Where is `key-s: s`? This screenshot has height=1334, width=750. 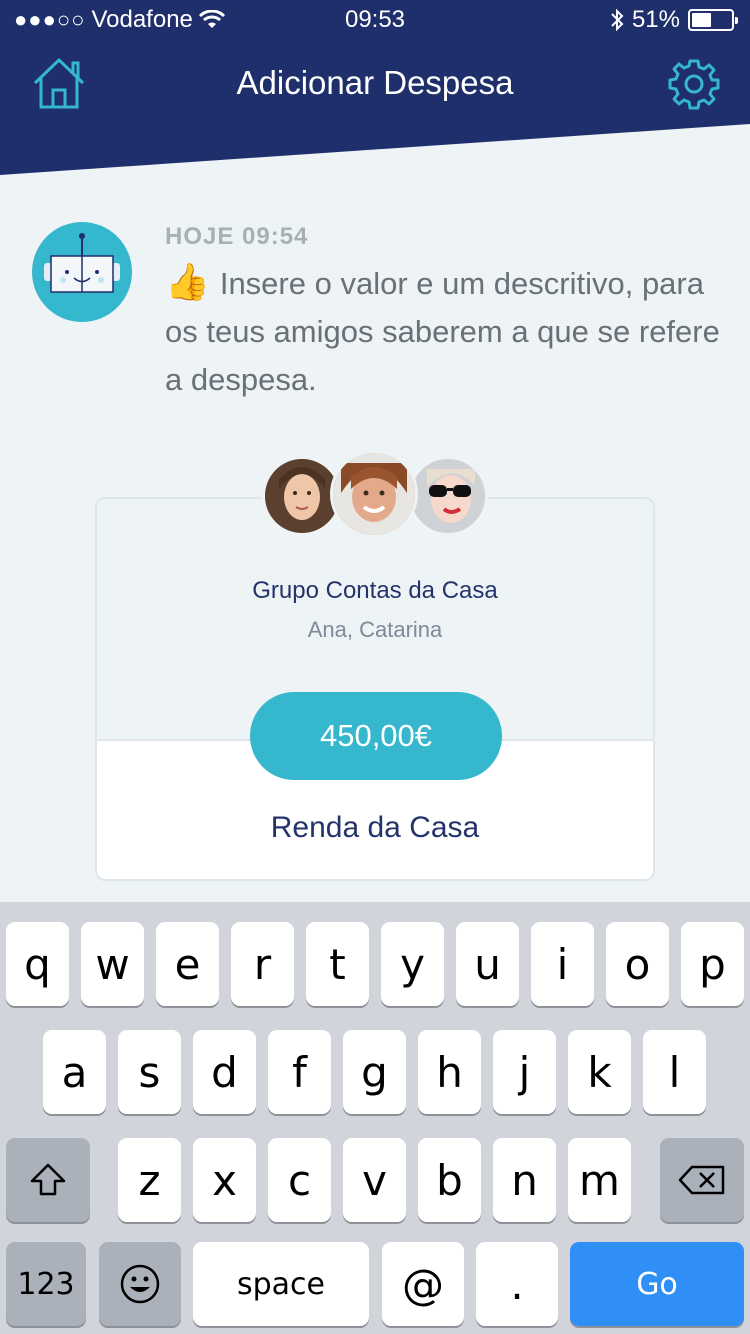
key-s: s is located at coordinates (149, 1072).